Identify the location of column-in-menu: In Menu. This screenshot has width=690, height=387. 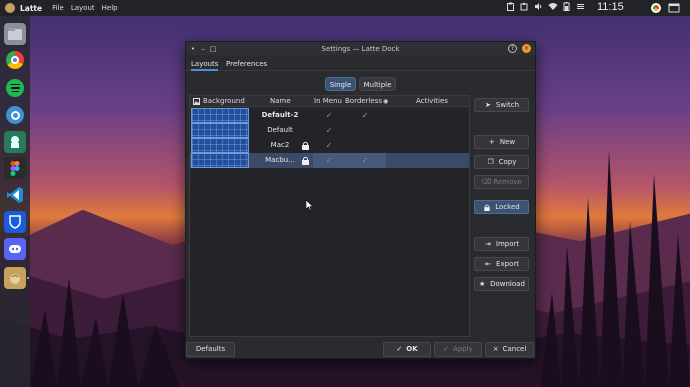
(328, 101).